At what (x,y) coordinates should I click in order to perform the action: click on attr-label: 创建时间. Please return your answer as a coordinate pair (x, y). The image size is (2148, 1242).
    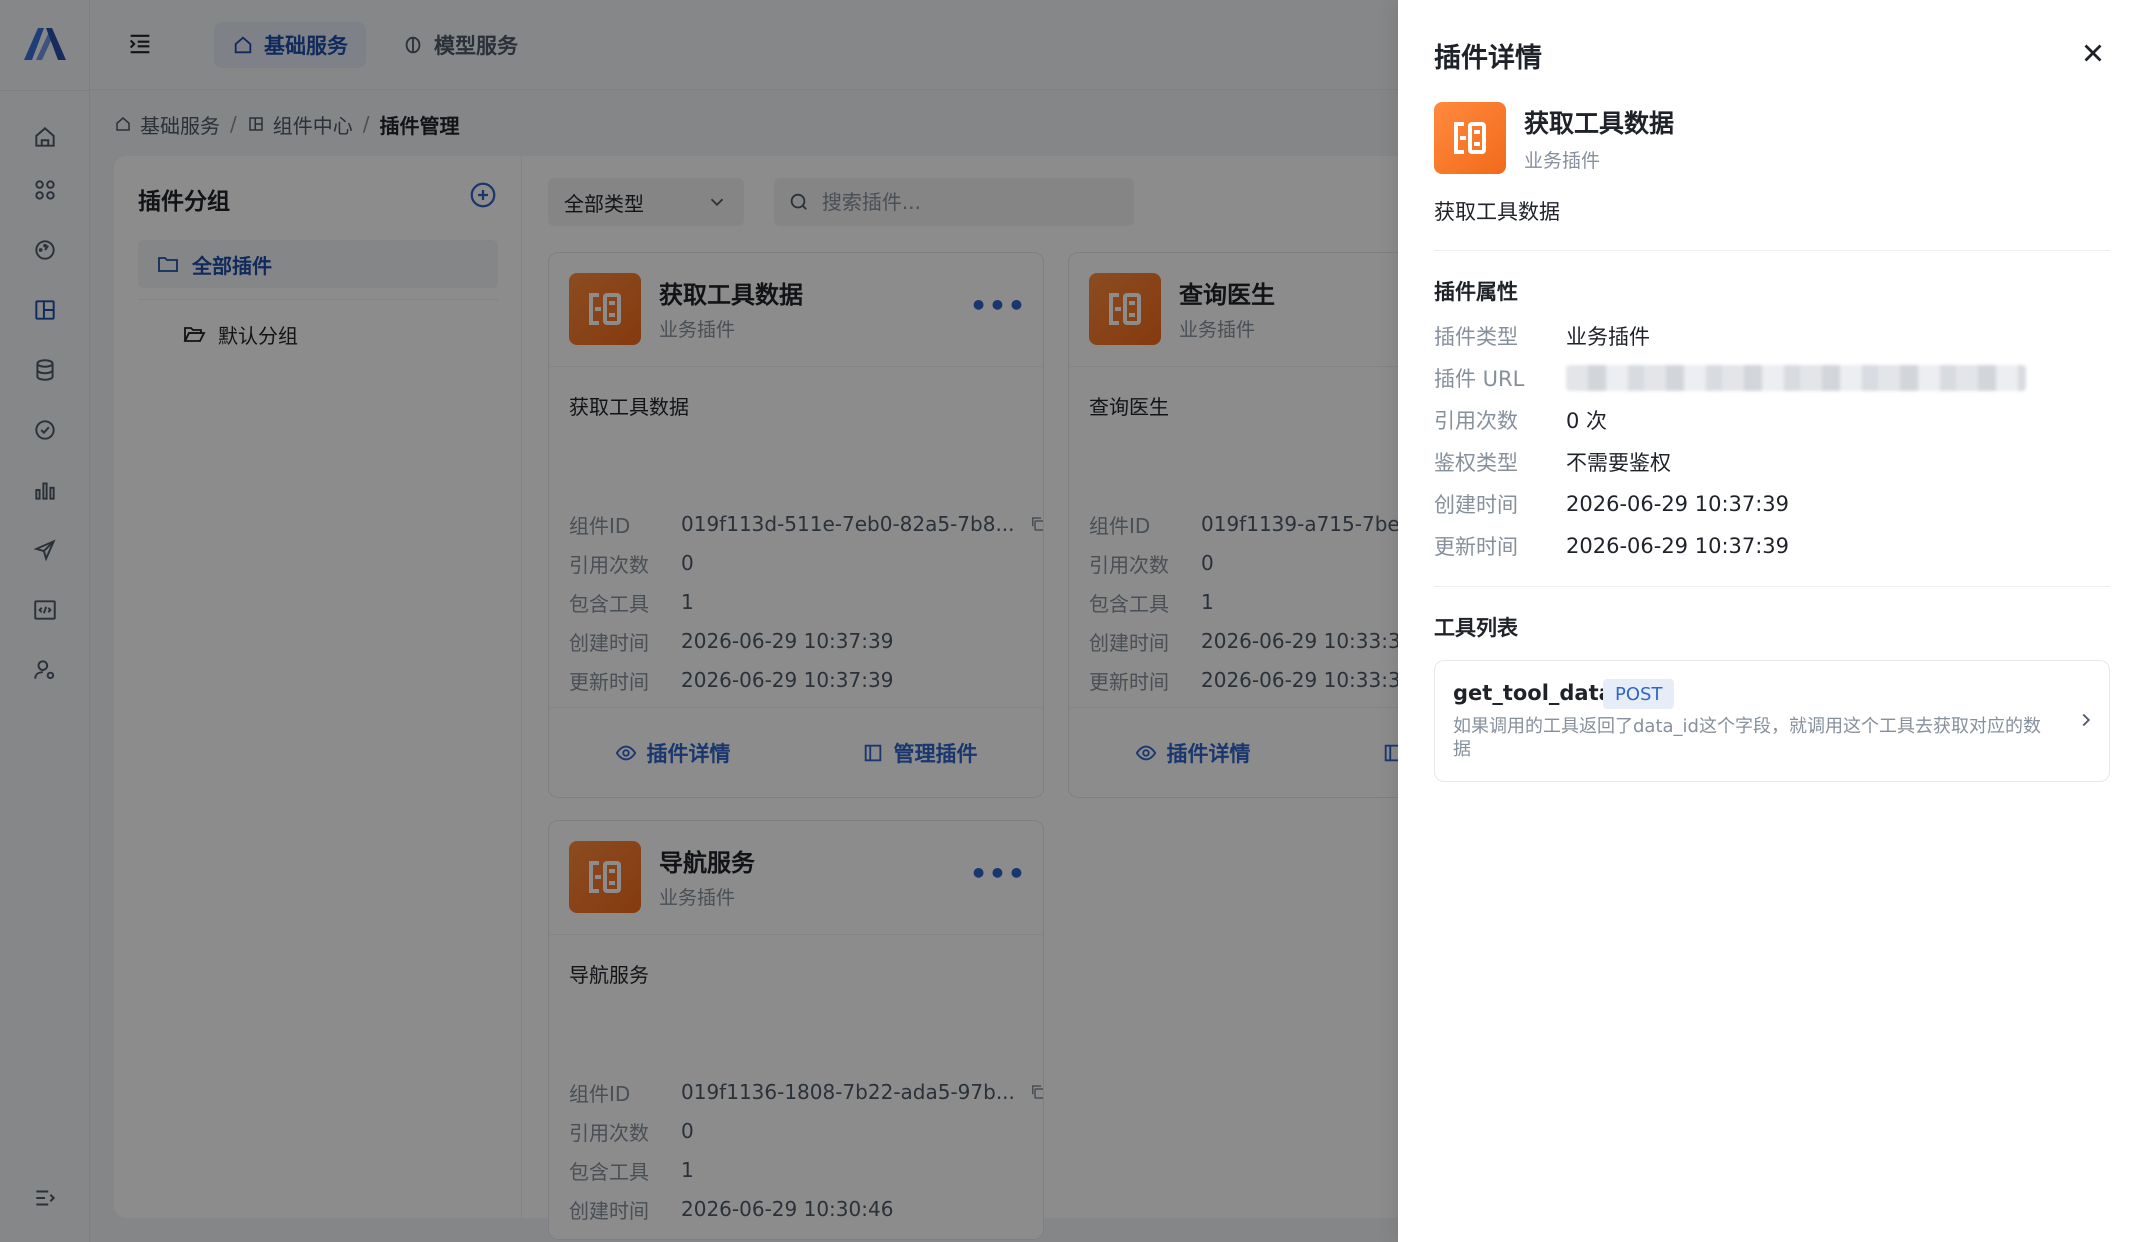
    Looking at the image, I should click on (1476, 505).